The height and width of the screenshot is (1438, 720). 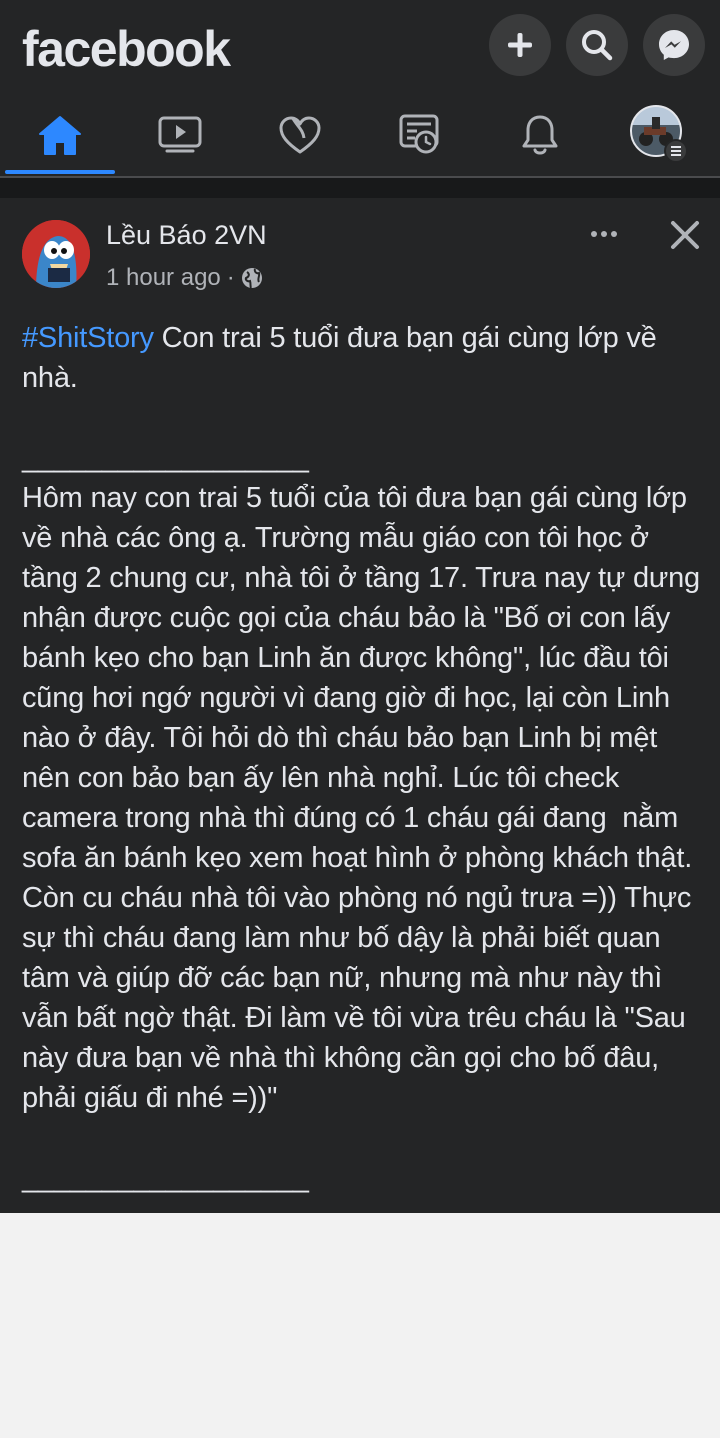 I want to click on tab-menu, so click(x=660, y=135).